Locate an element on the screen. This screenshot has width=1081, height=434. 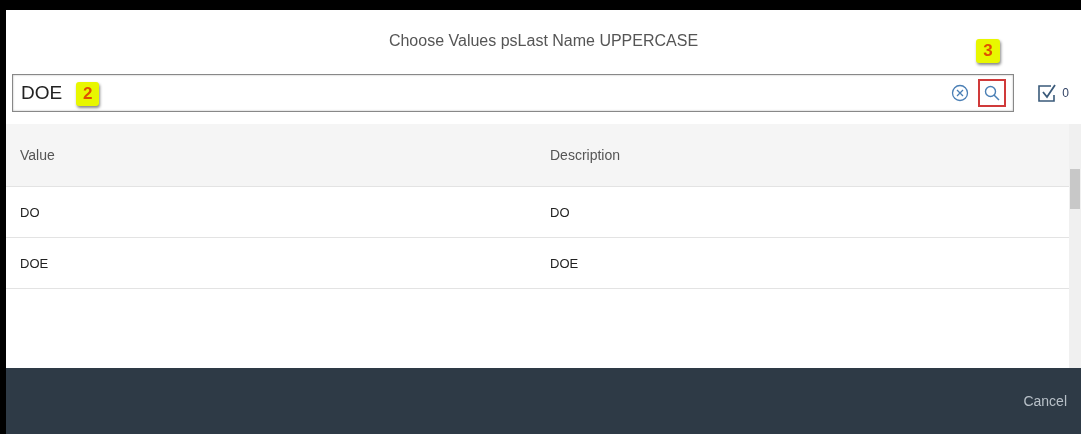
callout-badge: 2 is located at coordinates (88, 94).